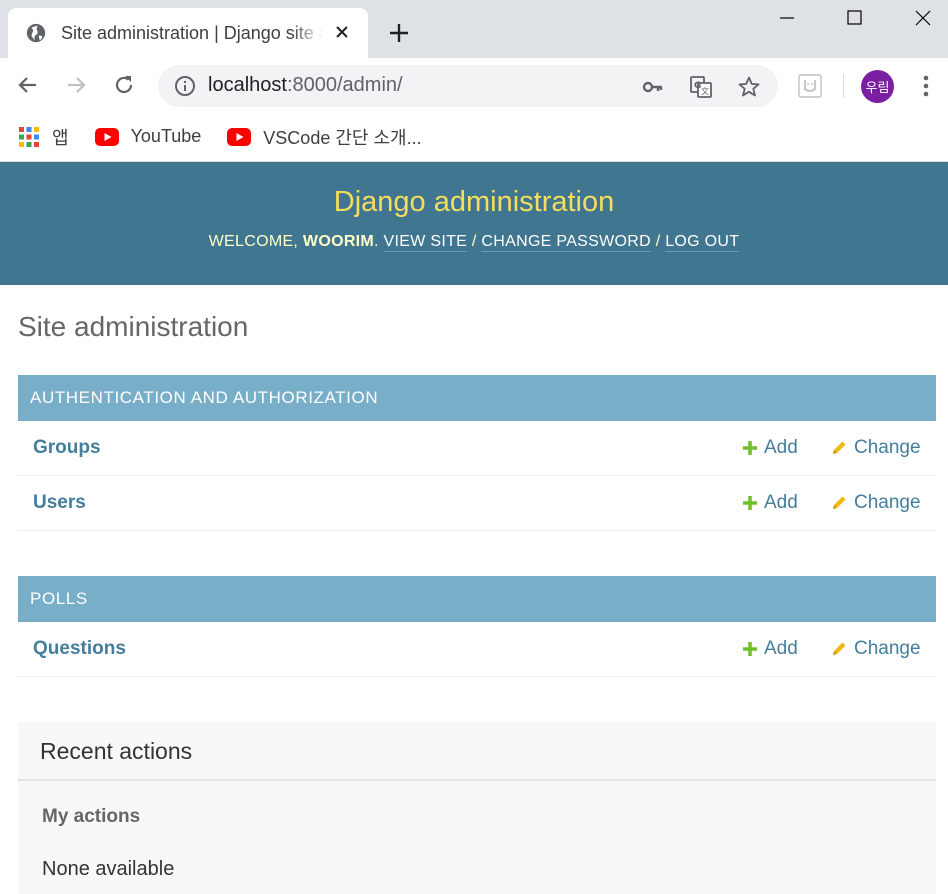  What do you see at coordinates (477, 599) in the screenshot?
I see `module-caption: POLLS` at bounding box center [477, 599].